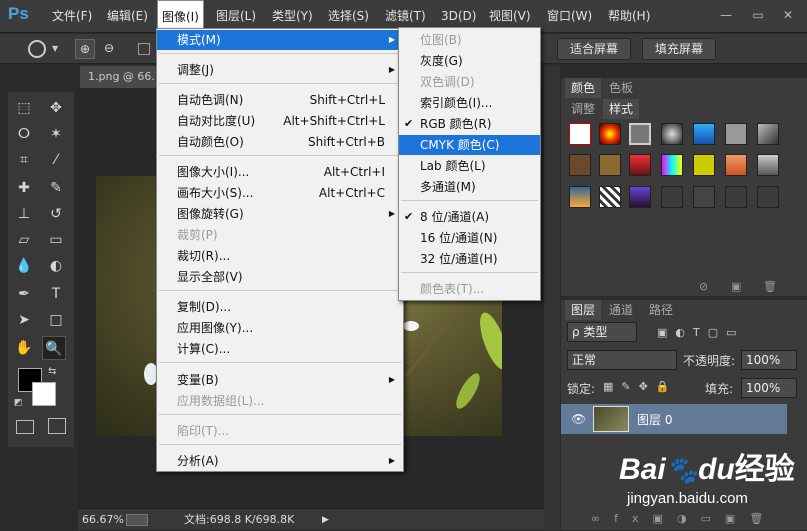  I want to click on menu-item-analysis: 分析(A) ▶, so click(280, 461).